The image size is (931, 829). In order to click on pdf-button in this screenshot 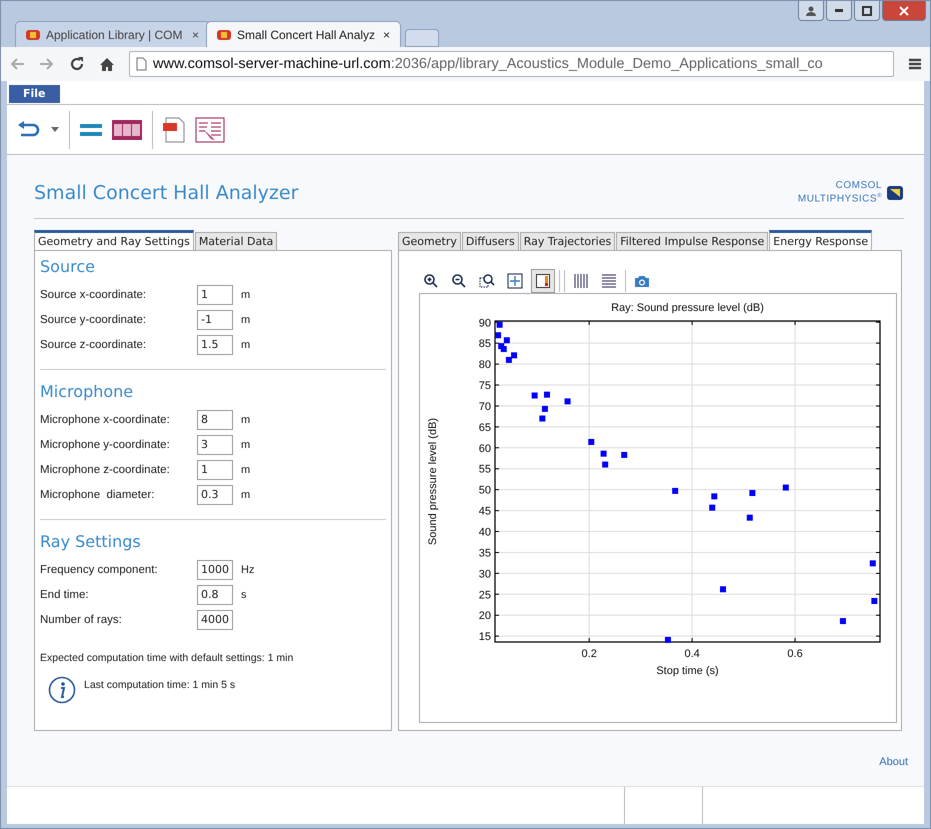, I will do `click(174, 129)`.